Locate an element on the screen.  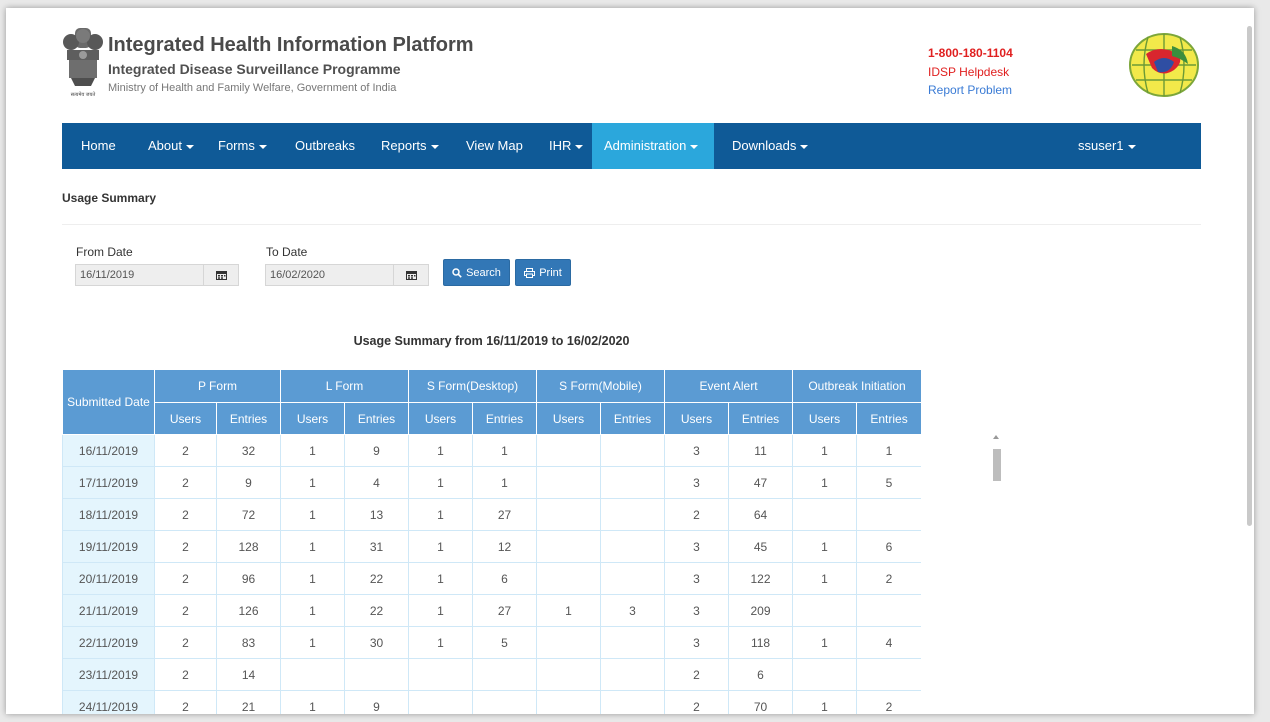
from-date-label: From Date is located at coordinates (104, 252).